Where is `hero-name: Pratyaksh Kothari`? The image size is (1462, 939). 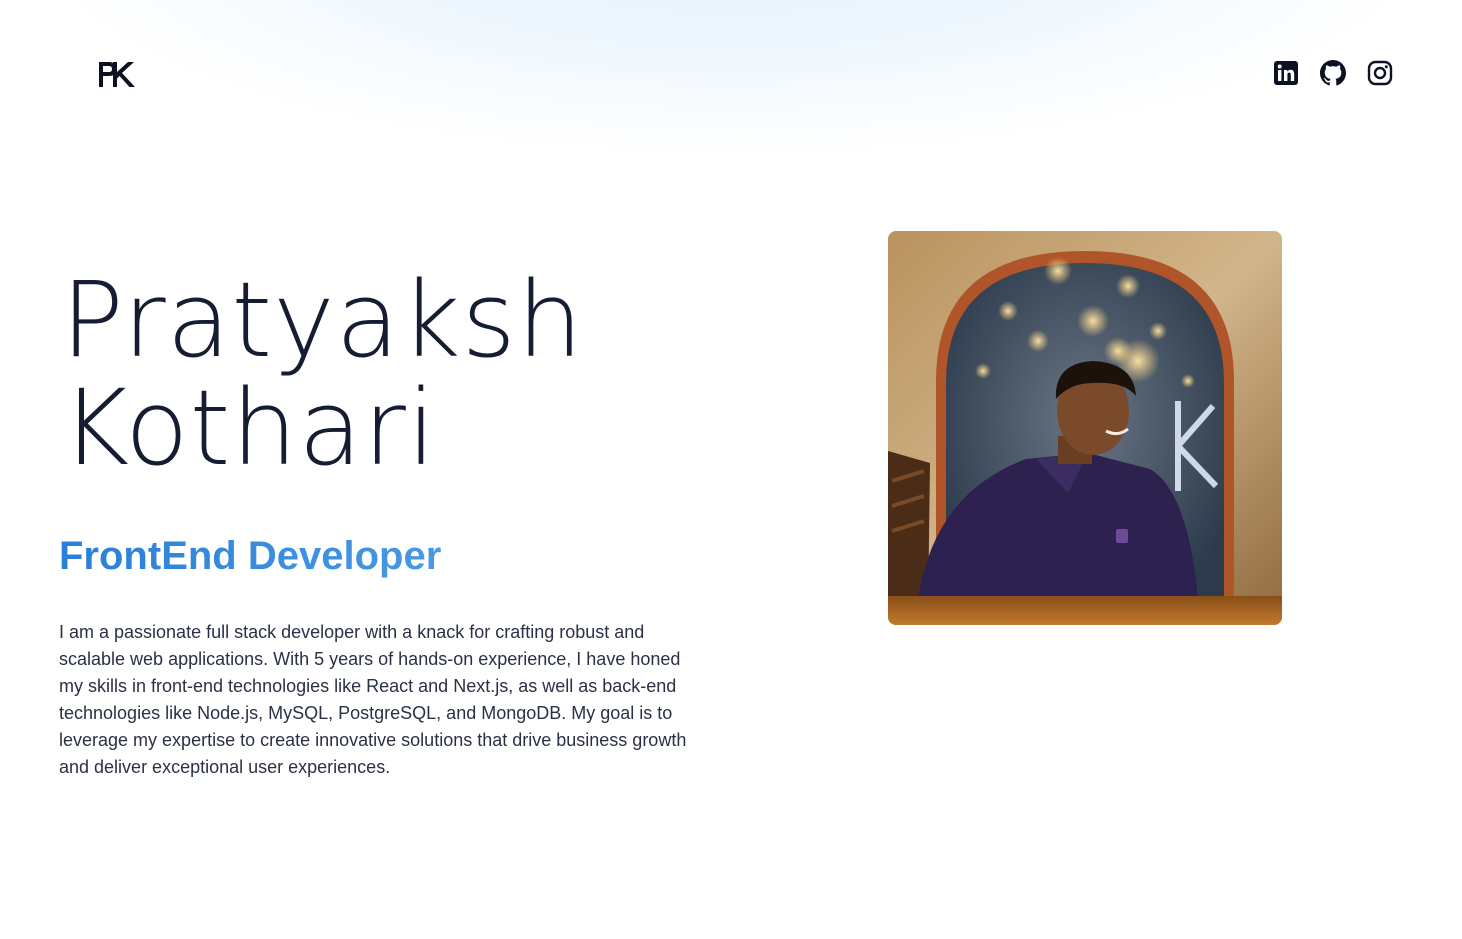 hero-name: Pratyaksh Kothari is located at coordinates (322, 374).